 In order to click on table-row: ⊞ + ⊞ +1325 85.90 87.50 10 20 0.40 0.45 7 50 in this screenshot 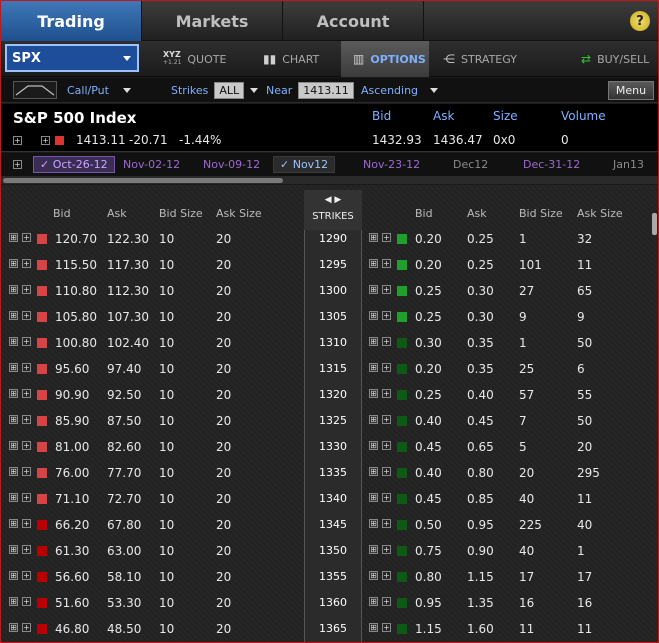, I will do `click(329, 420)`.